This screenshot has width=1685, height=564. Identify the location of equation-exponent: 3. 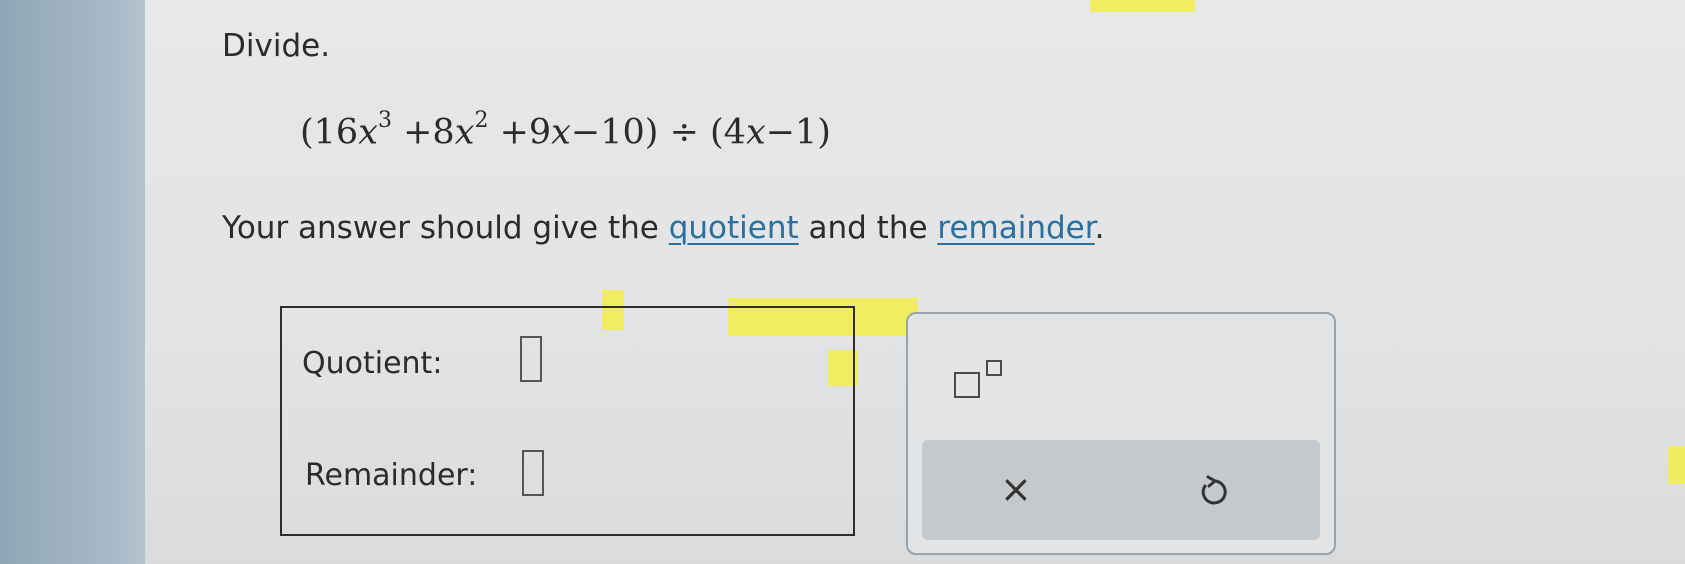
(384, 120).